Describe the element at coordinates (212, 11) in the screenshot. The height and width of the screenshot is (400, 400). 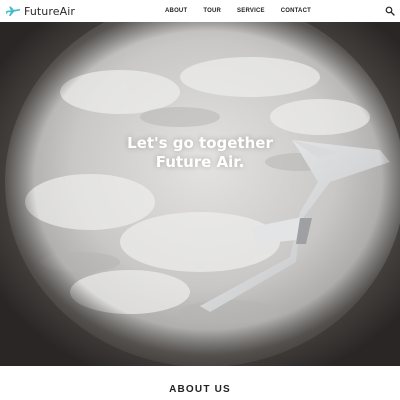
I see `nav-tour: TOUR` at that location.